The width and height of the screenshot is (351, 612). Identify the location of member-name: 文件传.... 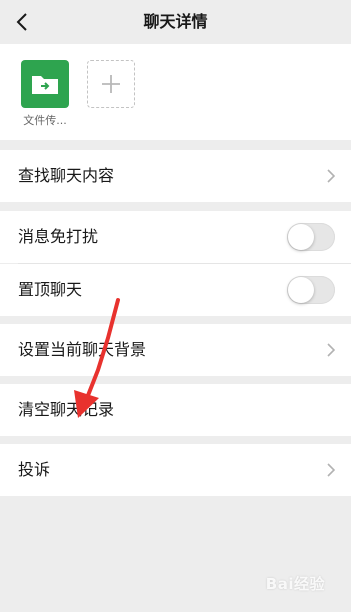
(45, 120).